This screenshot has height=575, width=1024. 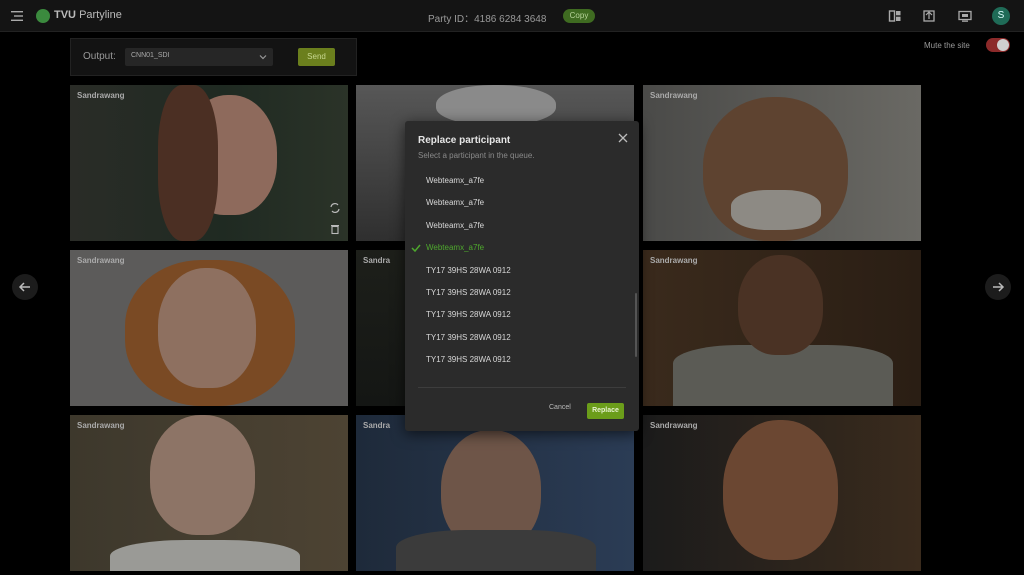 I want to click on party-id-label: Party ID：, so click(x=451, y=19).